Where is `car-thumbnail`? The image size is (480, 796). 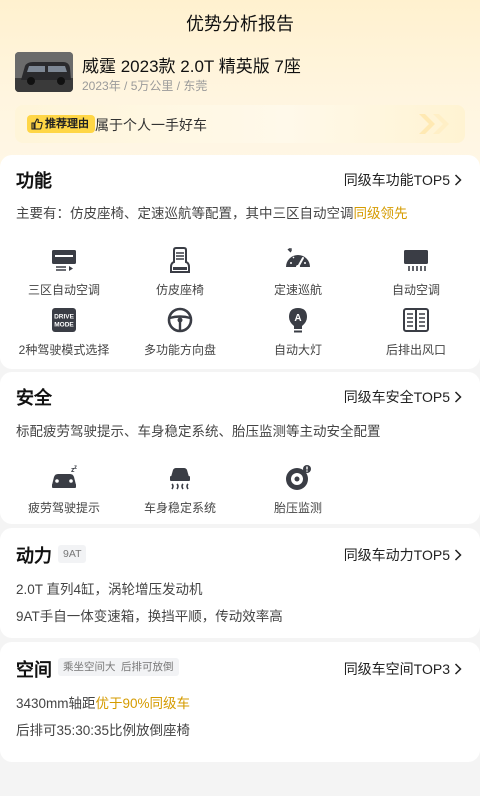 car-thumbnail is located at coordinates (44, 72).